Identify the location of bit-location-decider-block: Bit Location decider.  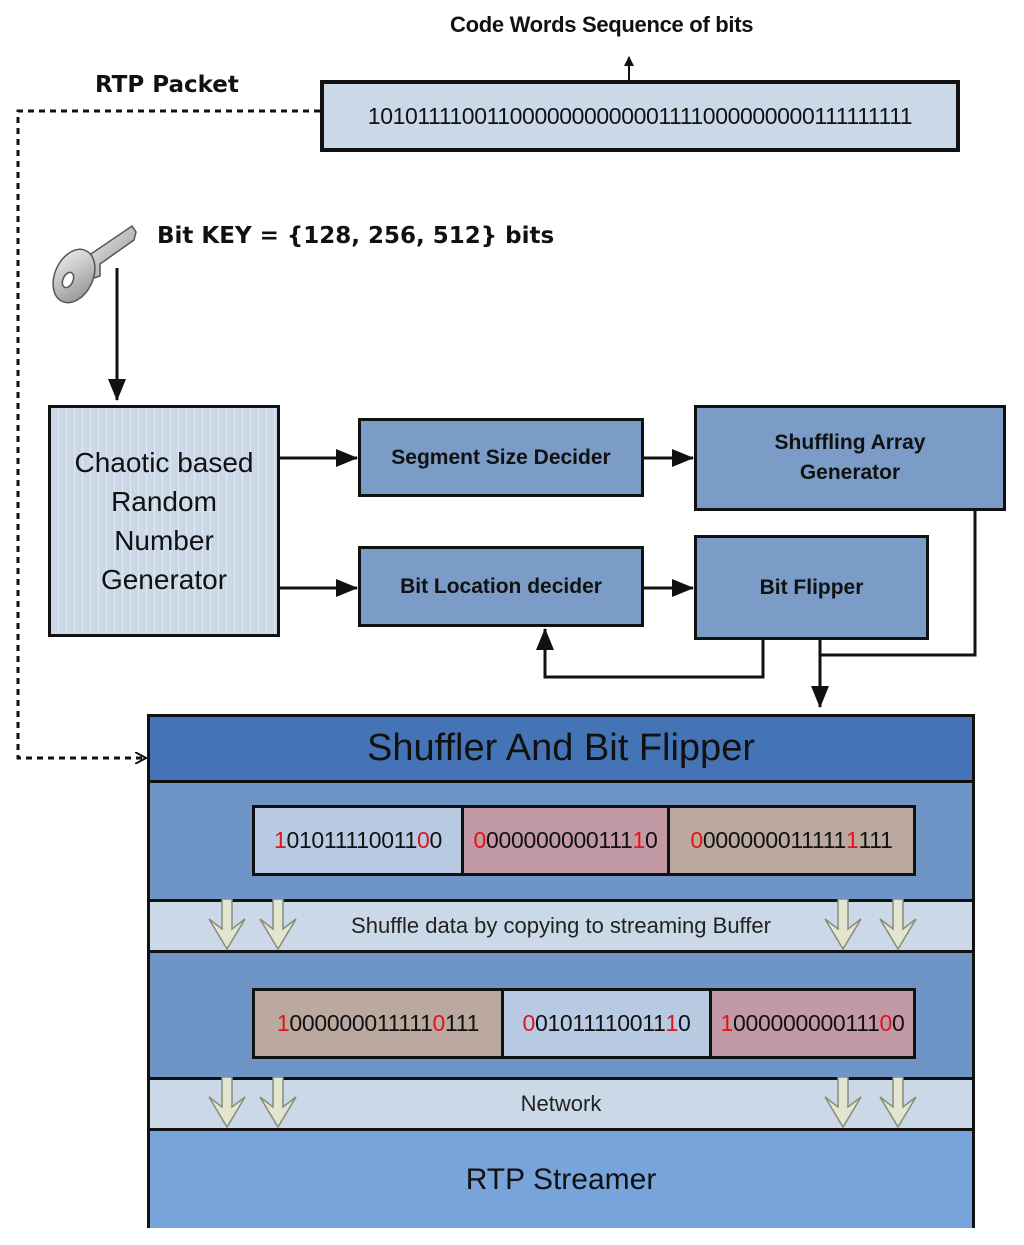
(501, 586).